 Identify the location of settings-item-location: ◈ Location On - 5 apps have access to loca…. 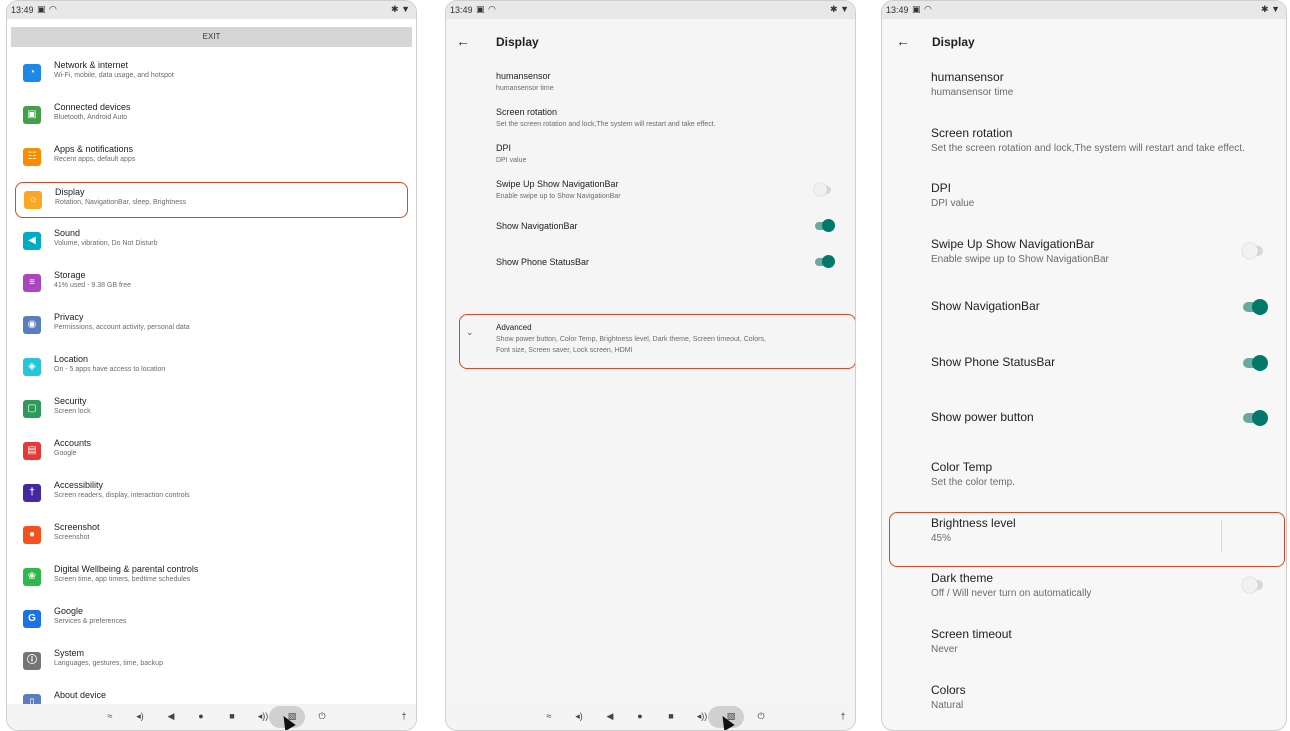
(211, 368).